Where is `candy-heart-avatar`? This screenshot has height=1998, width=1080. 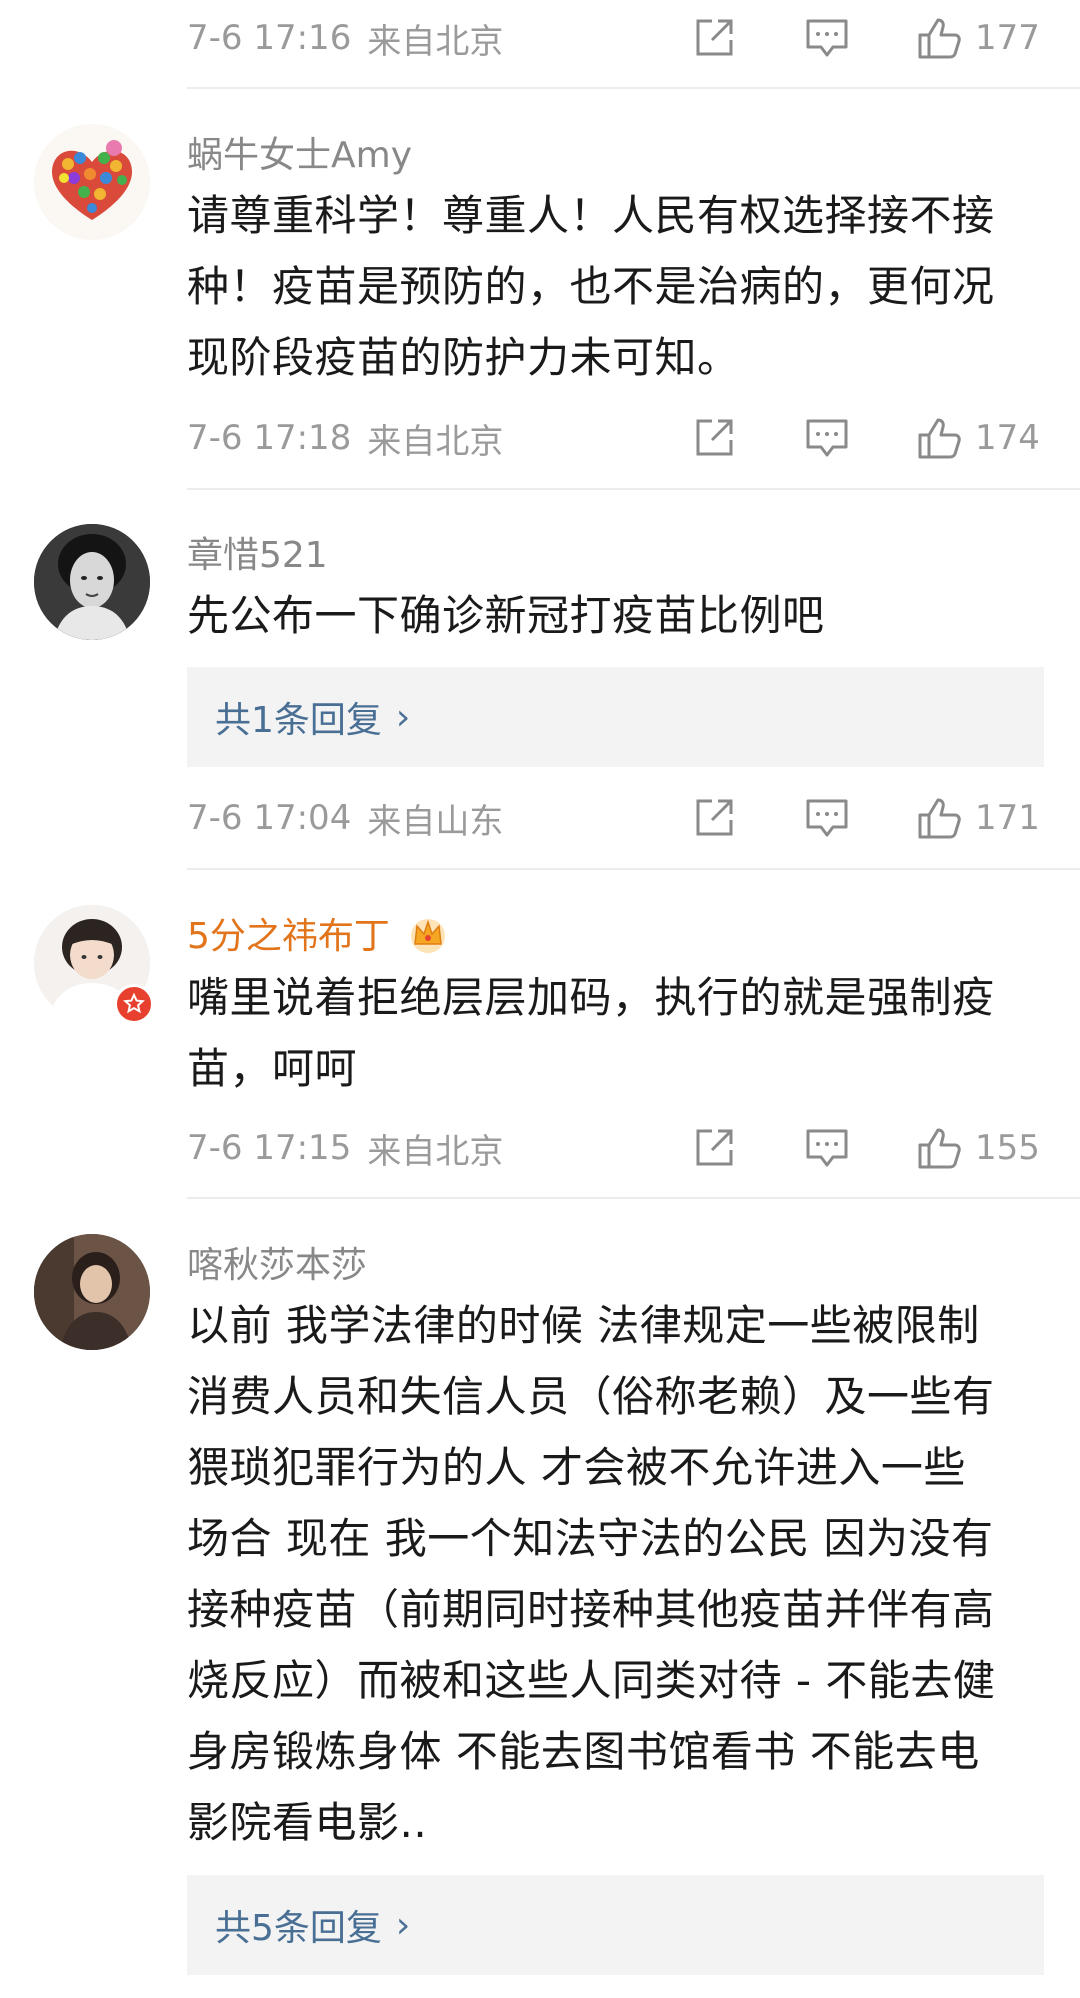
candy-heart-avatar is located at coordinates (92, 182).